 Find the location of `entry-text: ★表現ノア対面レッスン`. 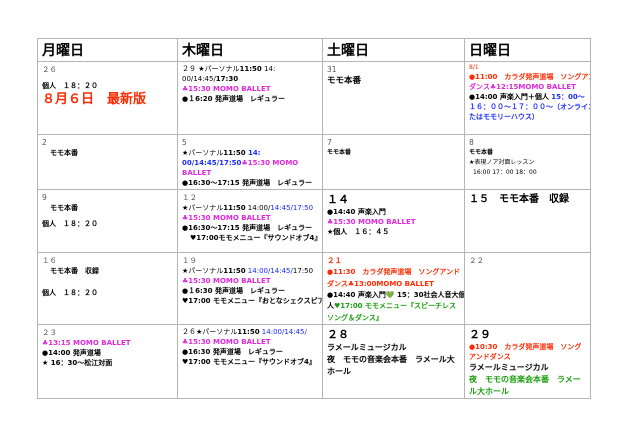

entry-text: ★表現ノア対面レッスン is located at coordinates (502, 162).